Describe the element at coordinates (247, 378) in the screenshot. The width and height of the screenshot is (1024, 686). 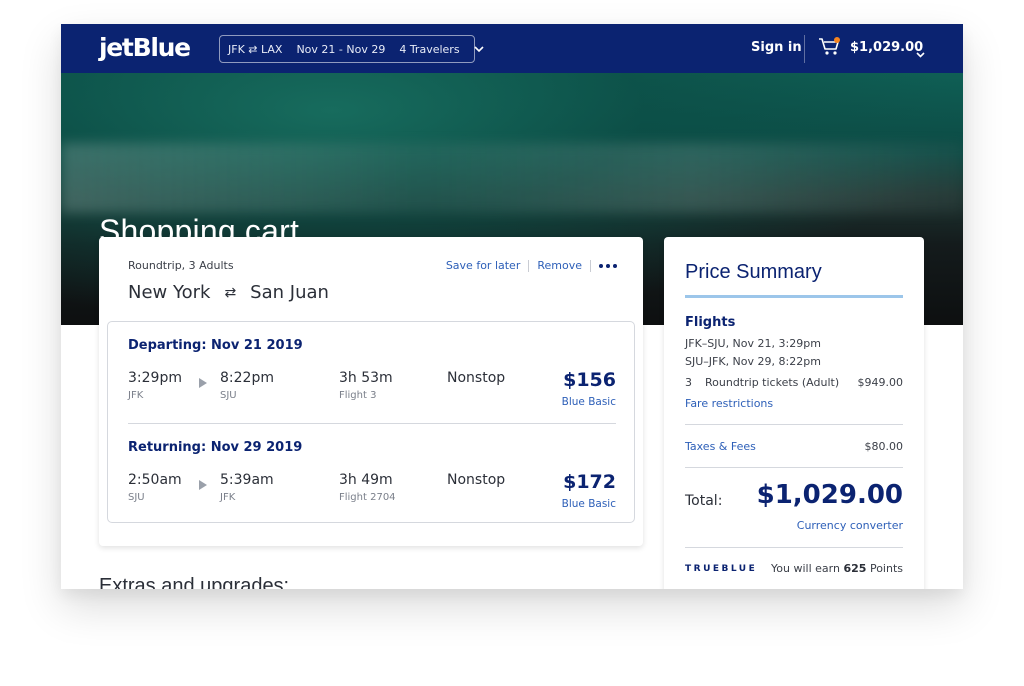
I see `arrive-time: 8:22pm` at that location.